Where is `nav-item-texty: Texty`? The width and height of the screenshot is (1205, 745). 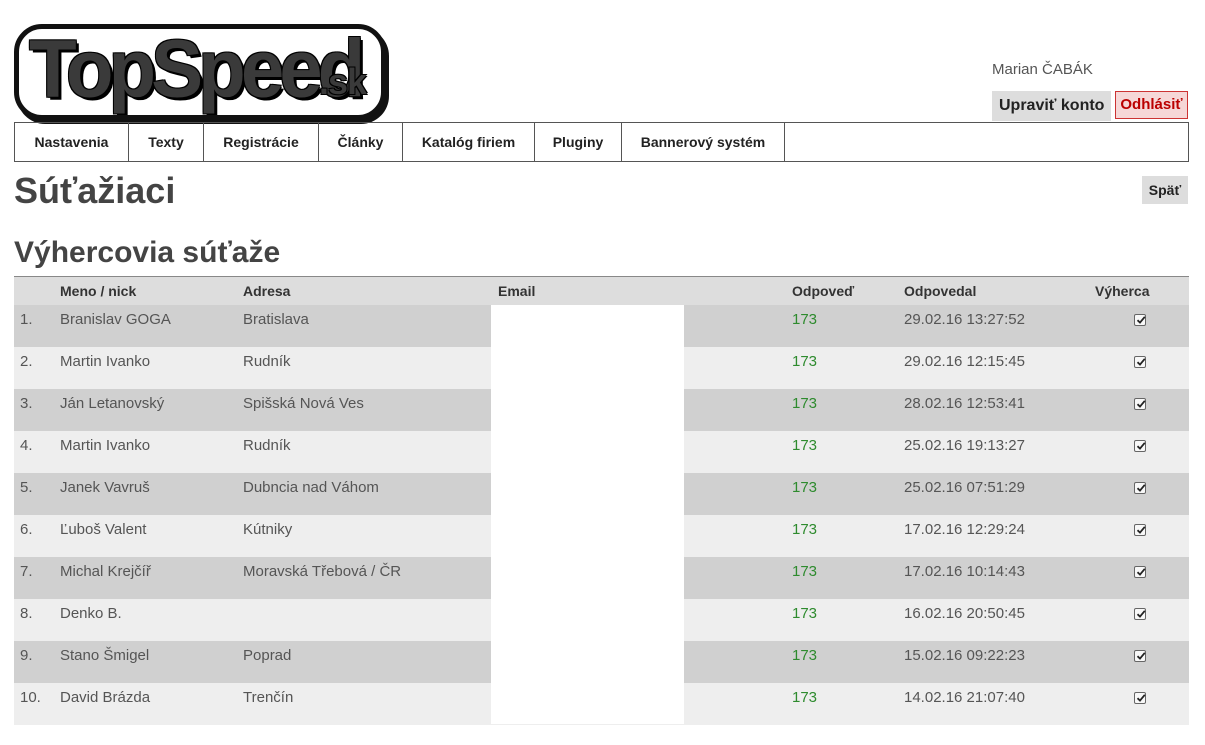
nav-item-texty: Texty is located at coordinates (166, 142).